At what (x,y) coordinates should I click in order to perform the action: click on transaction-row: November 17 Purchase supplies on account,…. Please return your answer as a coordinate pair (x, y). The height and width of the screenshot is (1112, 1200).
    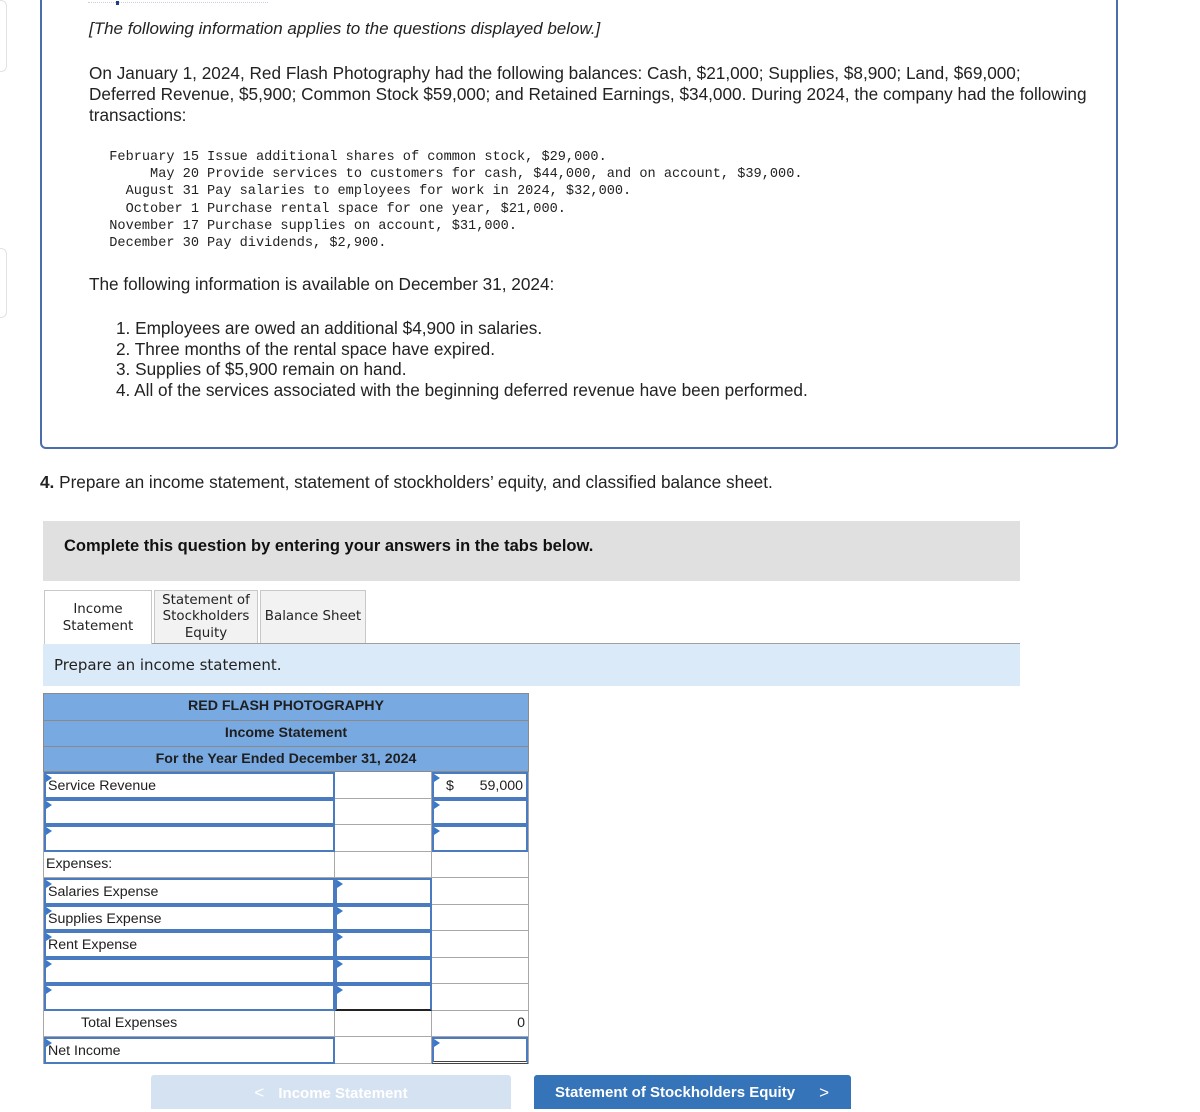
    Looking at the image, I should click on (313, 226).